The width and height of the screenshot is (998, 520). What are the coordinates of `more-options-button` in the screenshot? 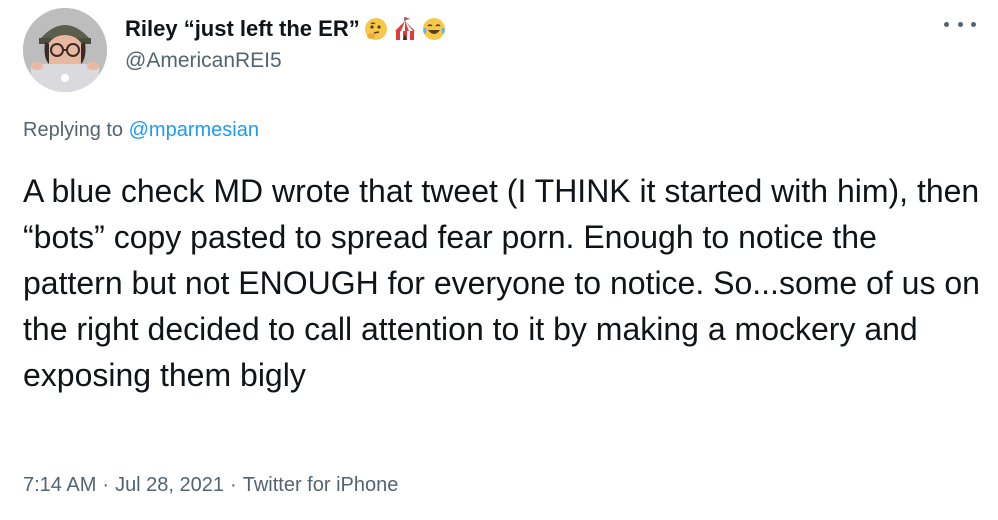 It's located at (960, 24).